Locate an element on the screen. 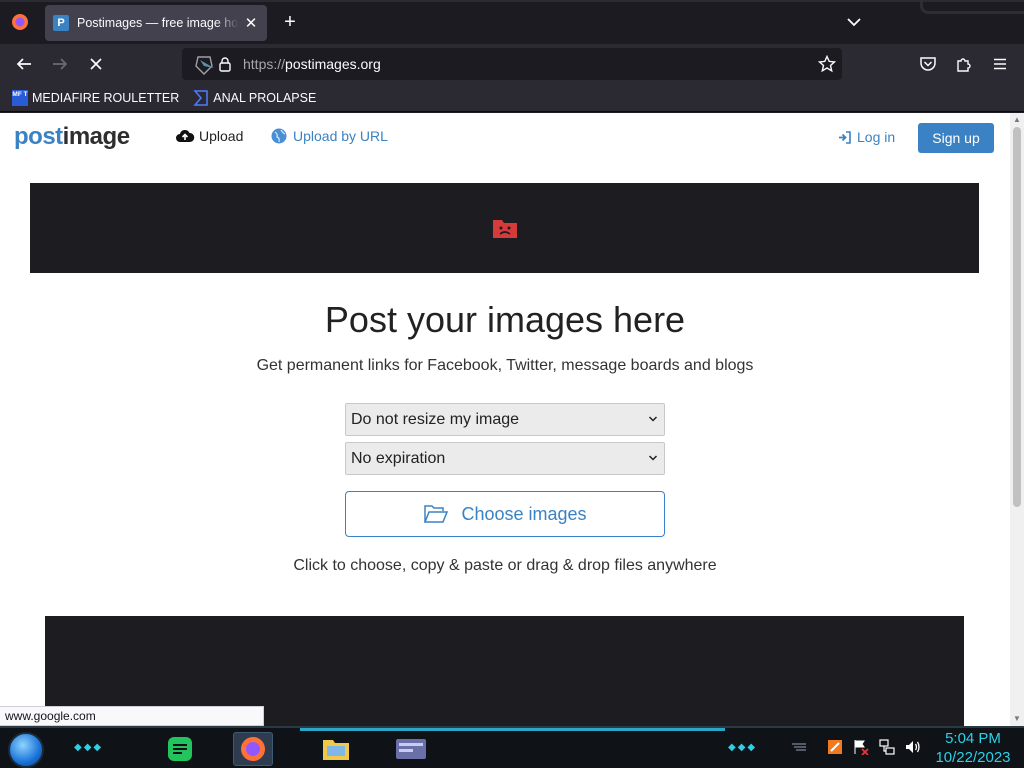  id-card-icon is located at coordinates (411, 749).